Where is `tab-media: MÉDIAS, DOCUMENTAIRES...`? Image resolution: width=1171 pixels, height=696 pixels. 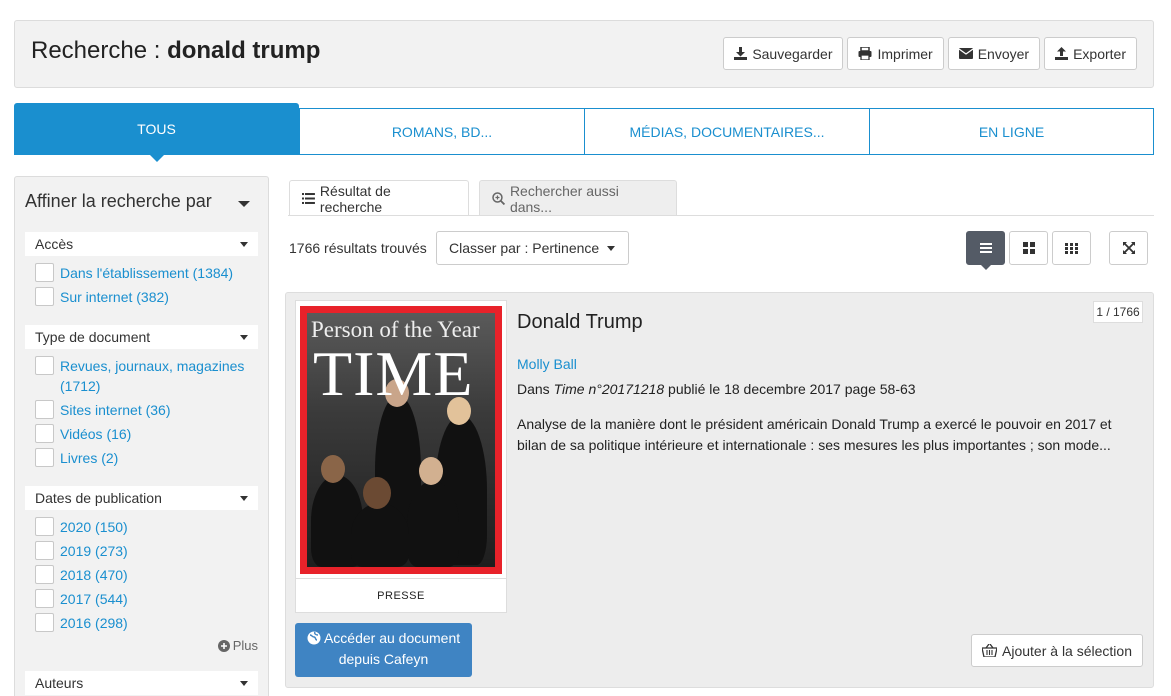
tab-media: MÉDIAS, DOCUMENTAIRES... is located at coordinates (727, 131).